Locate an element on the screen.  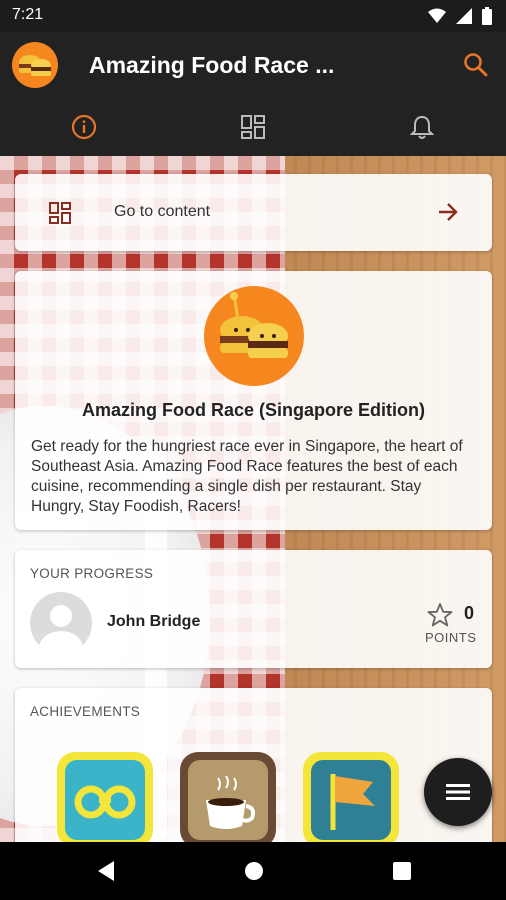
progress-card: YOUR PROGRESS John Bridge 0 POINTS is located at coordinates (253, 609).